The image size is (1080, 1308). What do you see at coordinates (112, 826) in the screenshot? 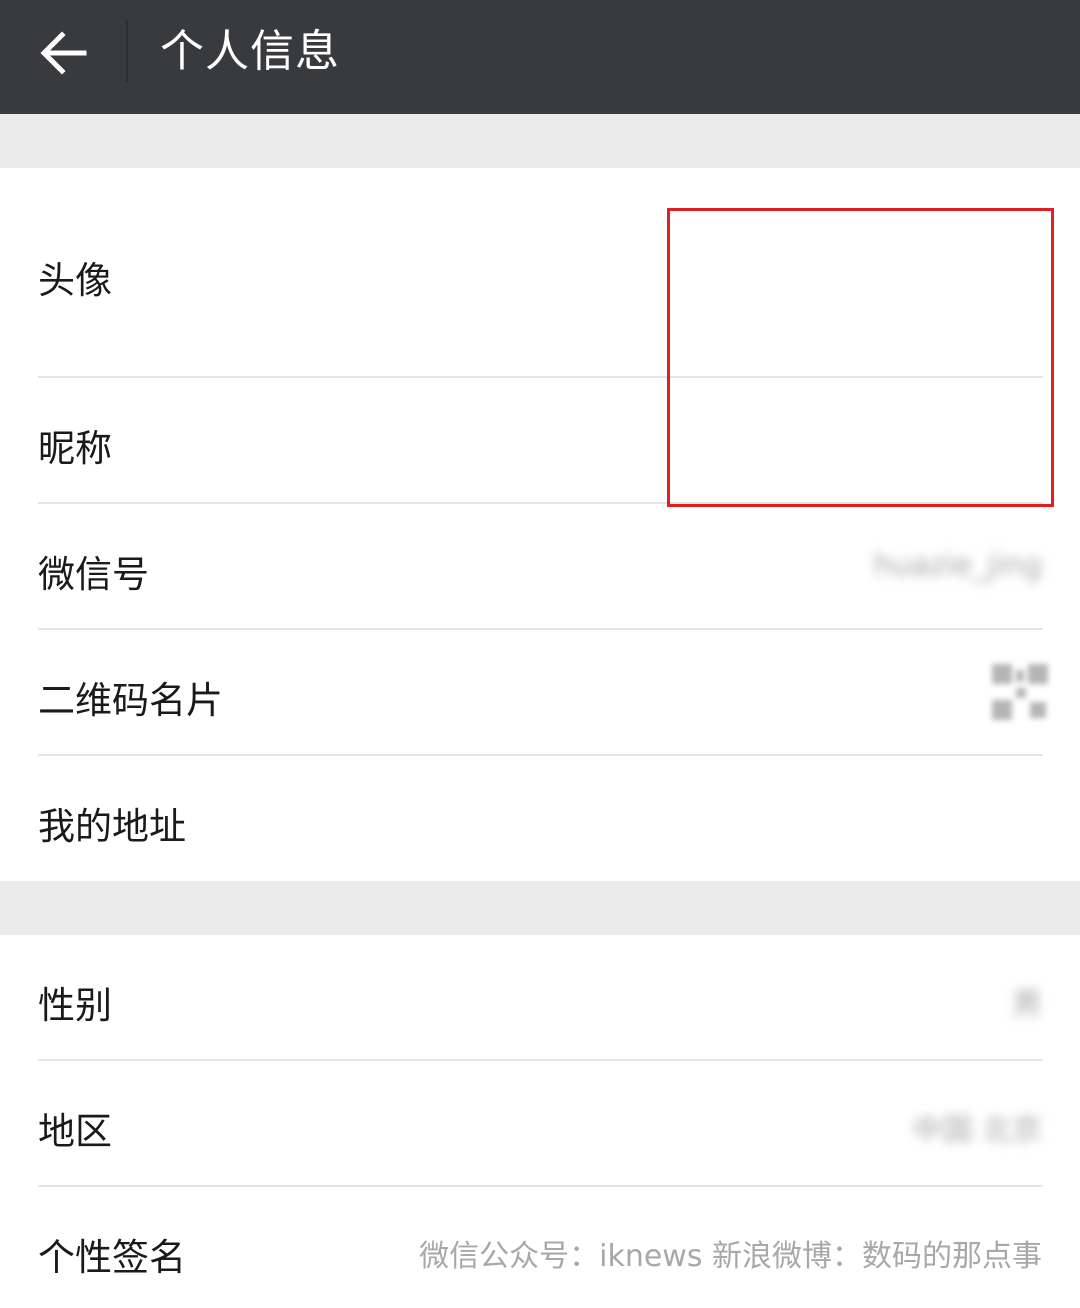
I see `row-label-my-address: 我的地址` at bounding box center [112, 826].